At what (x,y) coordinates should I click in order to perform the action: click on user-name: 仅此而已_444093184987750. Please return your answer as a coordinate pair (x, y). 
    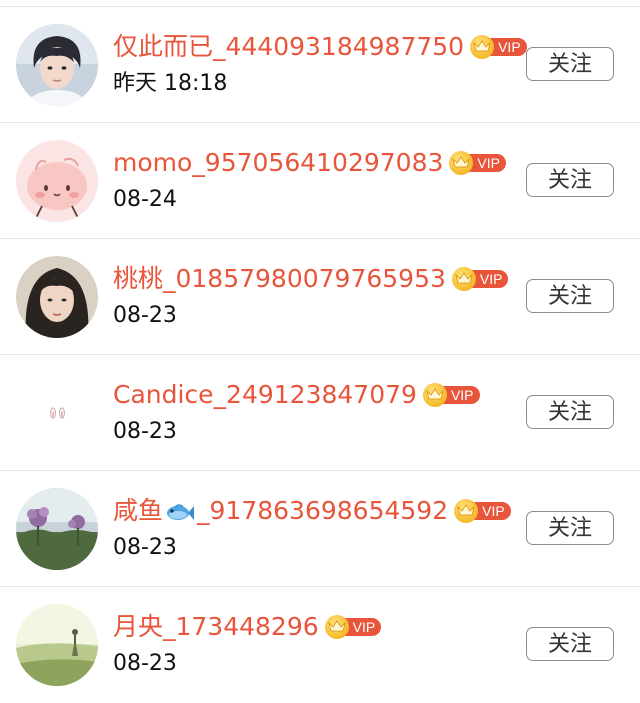
    Looking at the image, I should click on (288, 47).